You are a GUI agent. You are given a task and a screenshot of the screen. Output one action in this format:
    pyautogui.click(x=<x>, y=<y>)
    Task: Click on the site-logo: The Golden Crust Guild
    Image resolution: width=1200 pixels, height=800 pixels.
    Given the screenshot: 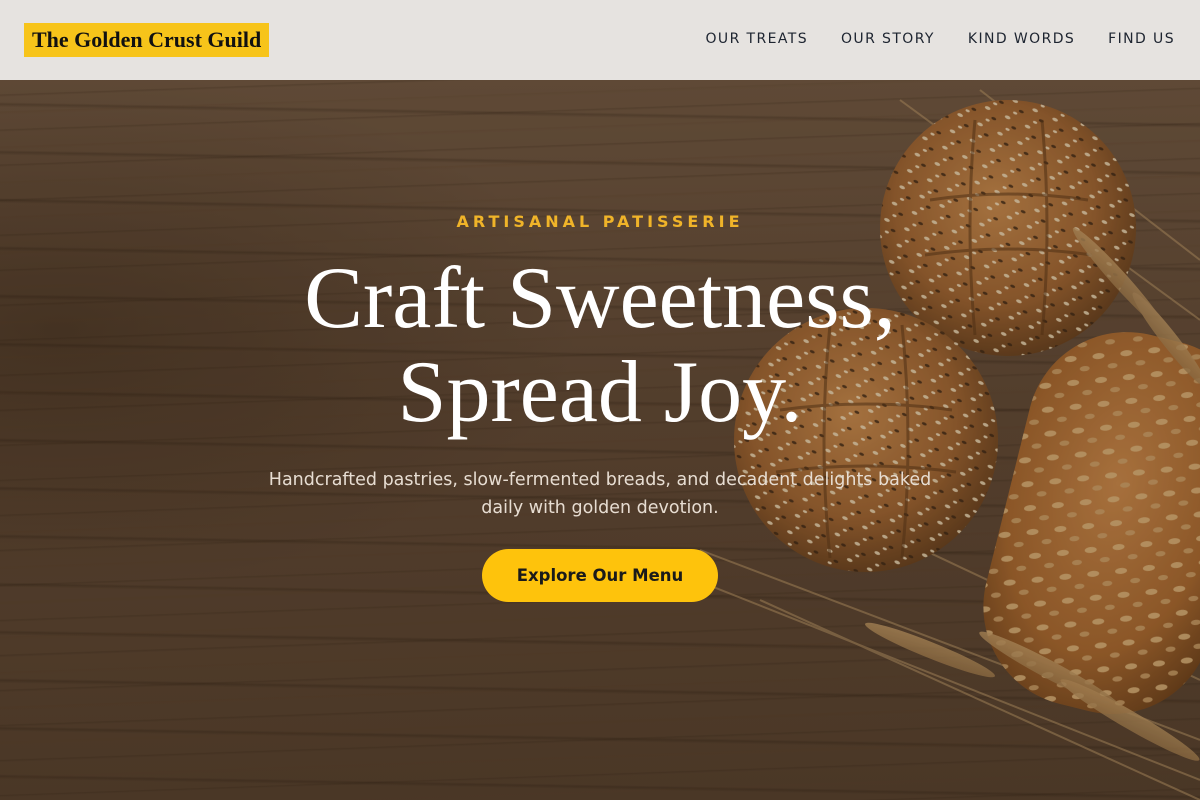 What is the action you would take?
    pyautogui.click(x=147, y=40)
    